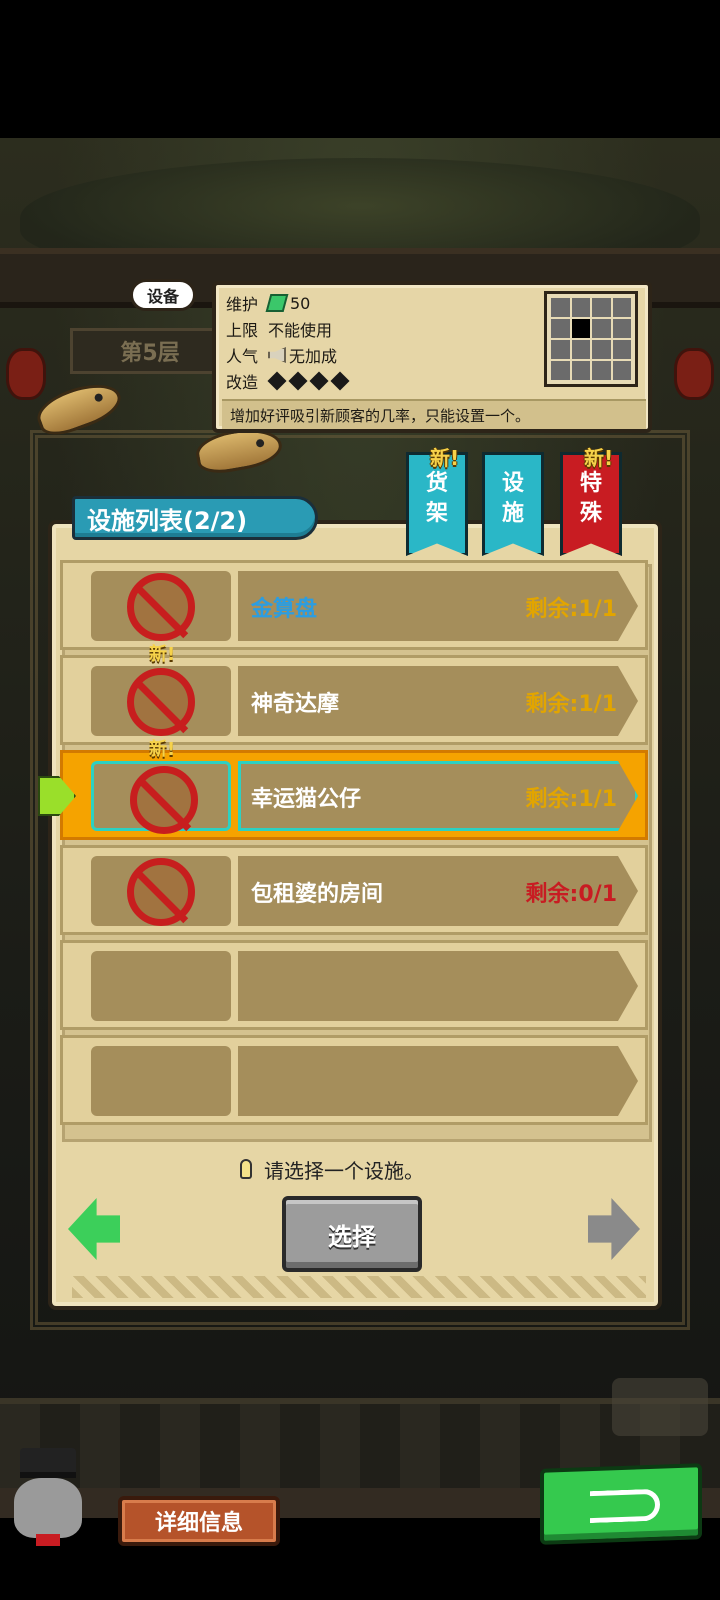  I want to click on top-hat-icon, so click(48, 1463).